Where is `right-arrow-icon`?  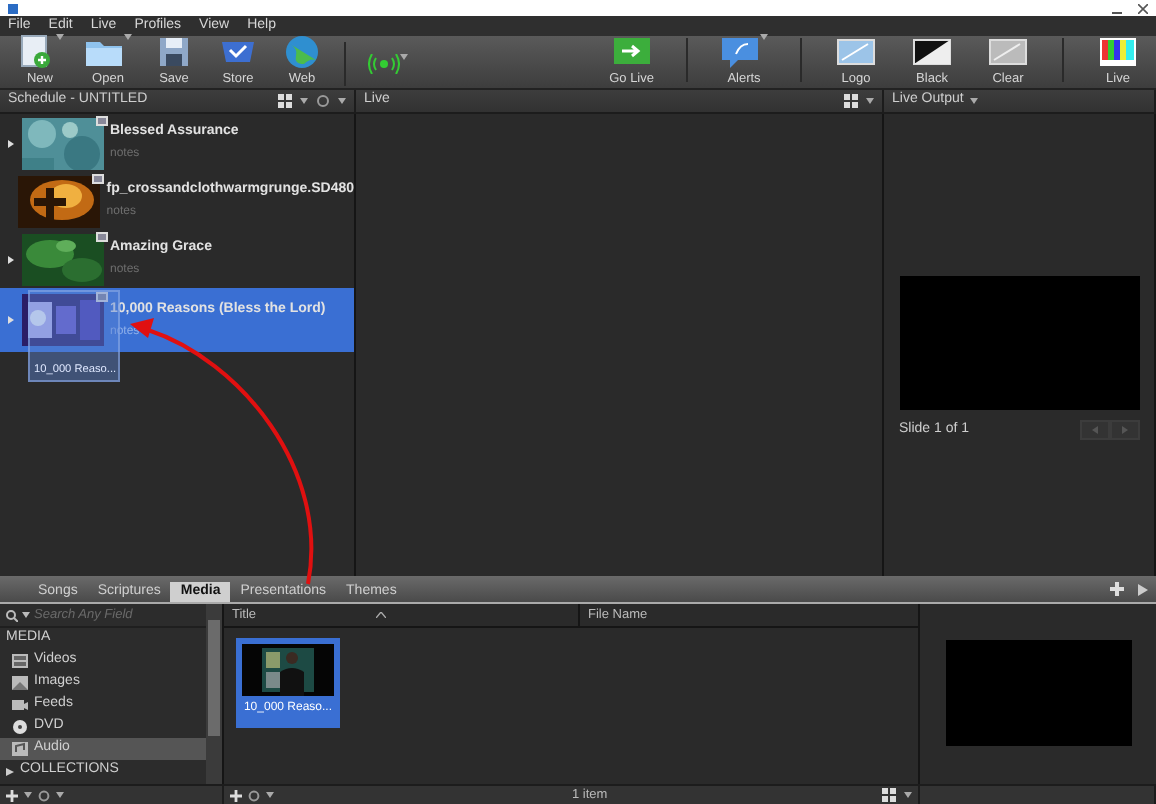 right-arrow-icon is located at coordinates (1124, 430).